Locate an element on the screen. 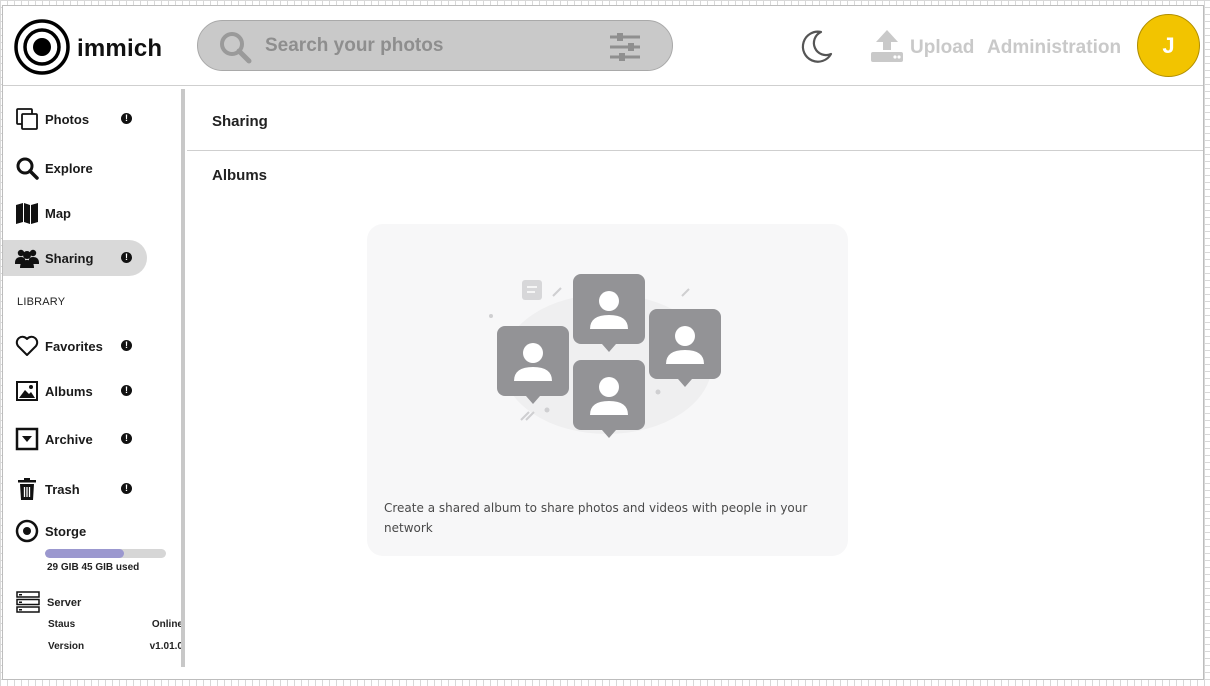 The height and width of the screenshot is (686, 1210). trash-icon is located at coordinates (27, 489).